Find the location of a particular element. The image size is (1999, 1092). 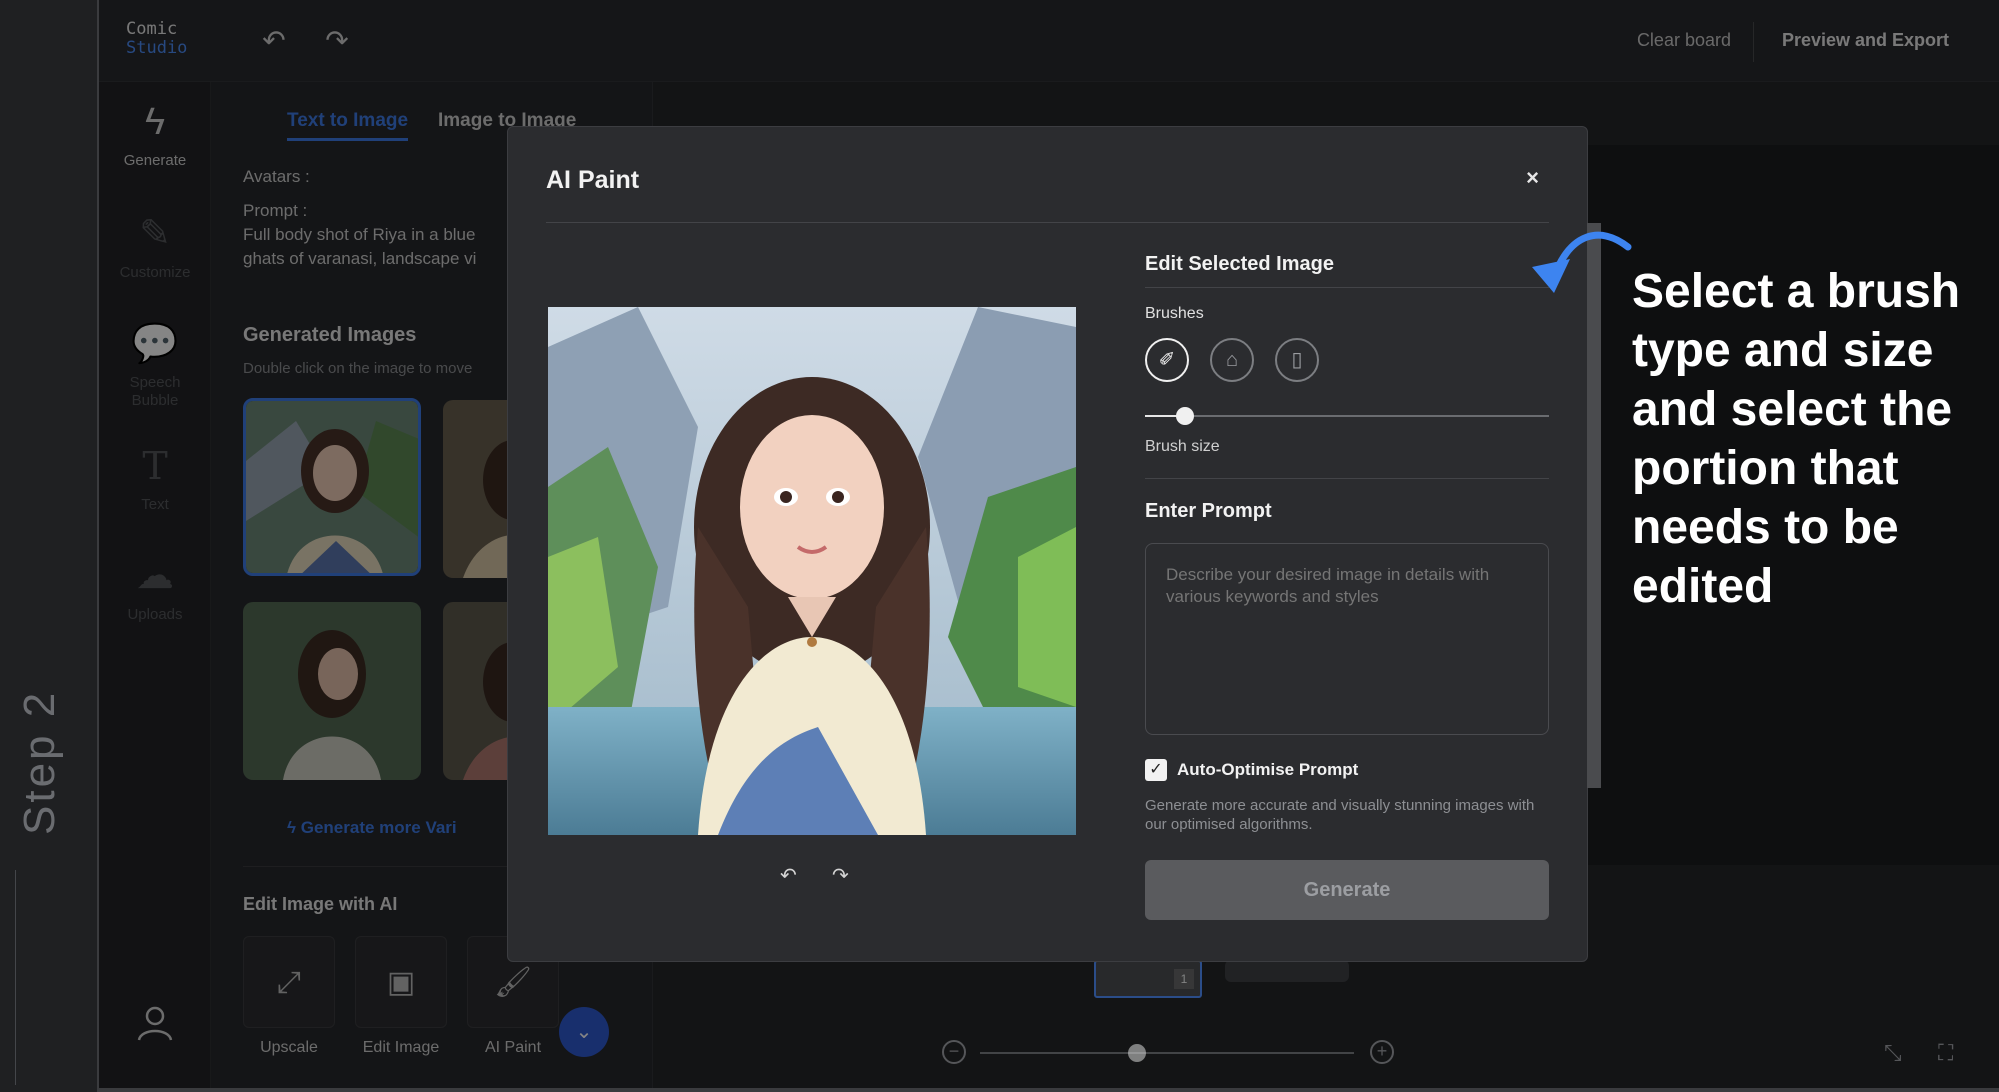

paint-canvas is located at coordinates (812, 571).